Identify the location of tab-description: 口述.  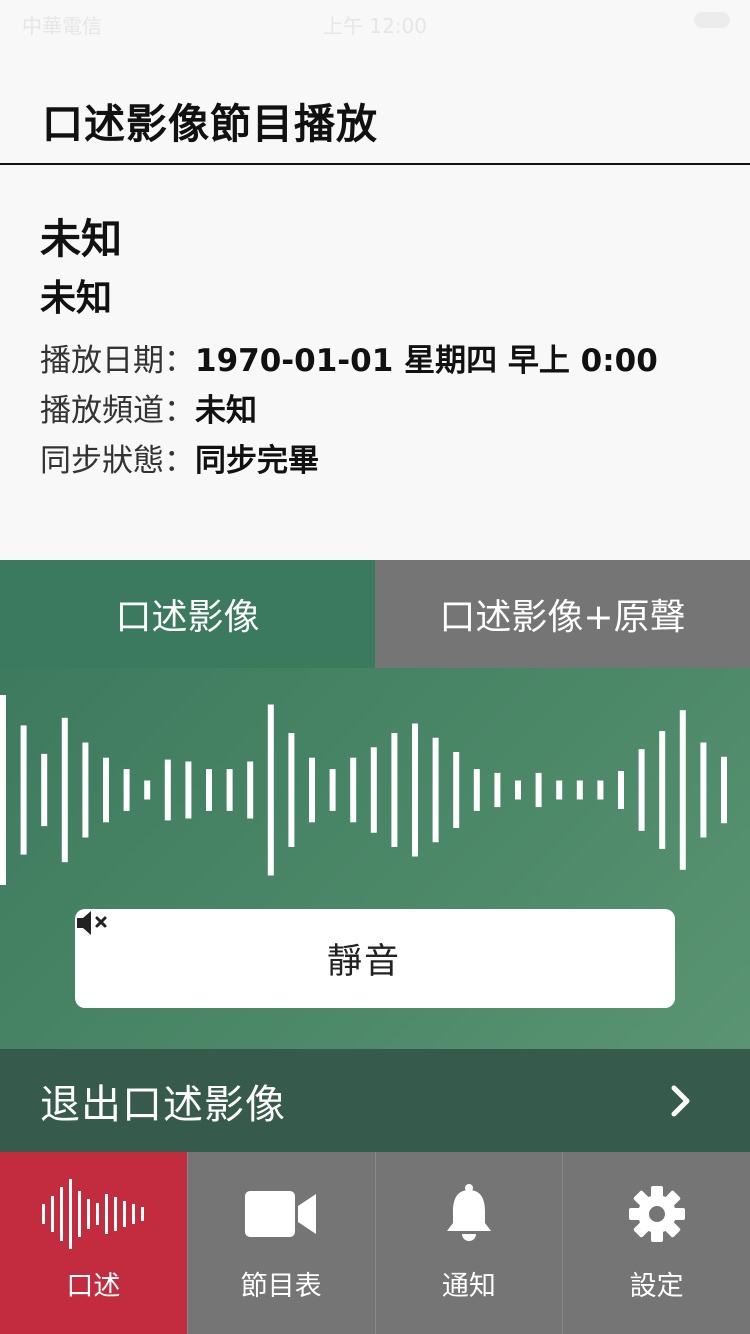
(93, 1243).